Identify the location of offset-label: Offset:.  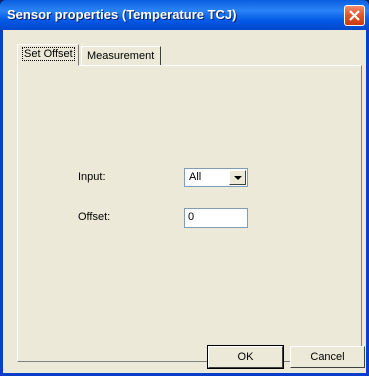
(94, 217).